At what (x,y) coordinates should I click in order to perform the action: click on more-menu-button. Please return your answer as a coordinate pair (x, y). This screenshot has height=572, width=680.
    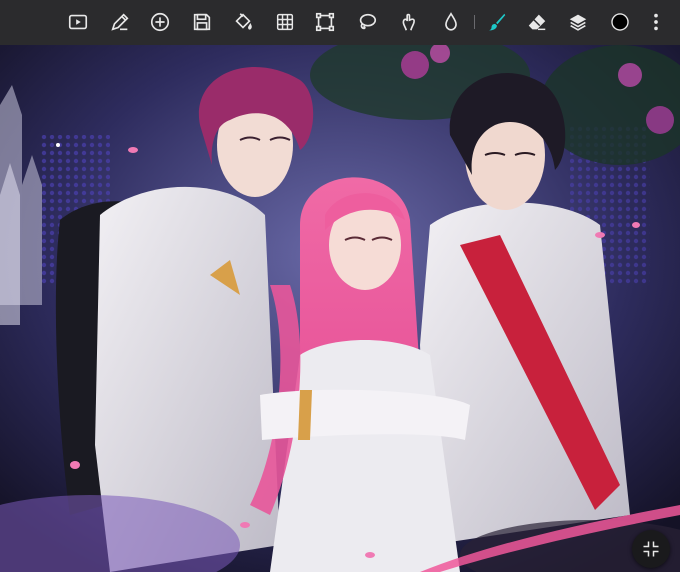
    Looking at the image, I should click on (656, 22).